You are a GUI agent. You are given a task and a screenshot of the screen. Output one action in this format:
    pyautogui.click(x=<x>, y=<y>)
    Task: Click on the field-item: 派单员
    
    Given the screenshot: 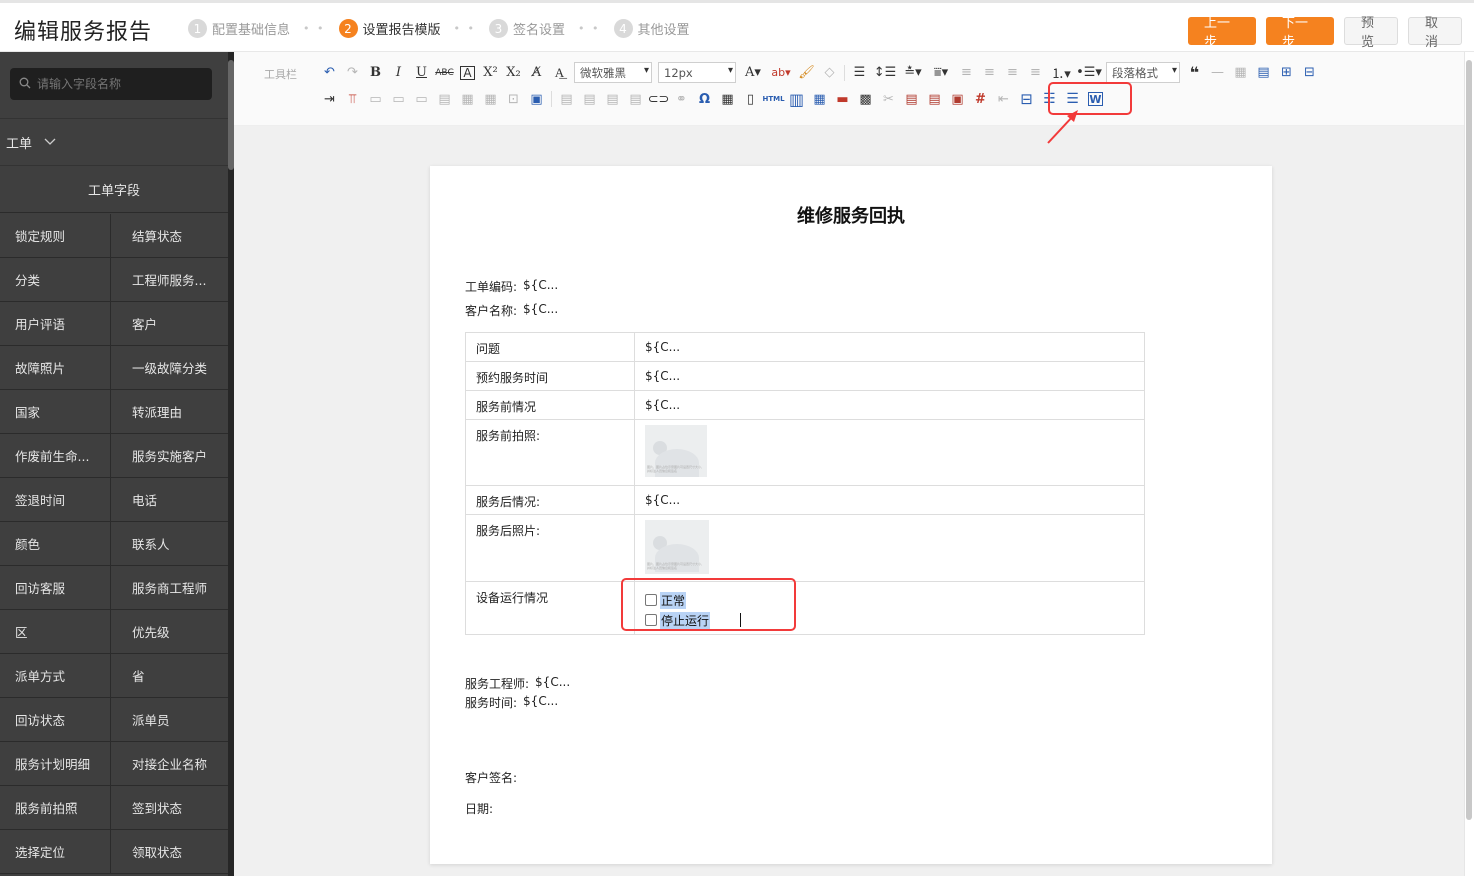 What is the action you would take?
    pyautogui.click(x=169, y=719)
    